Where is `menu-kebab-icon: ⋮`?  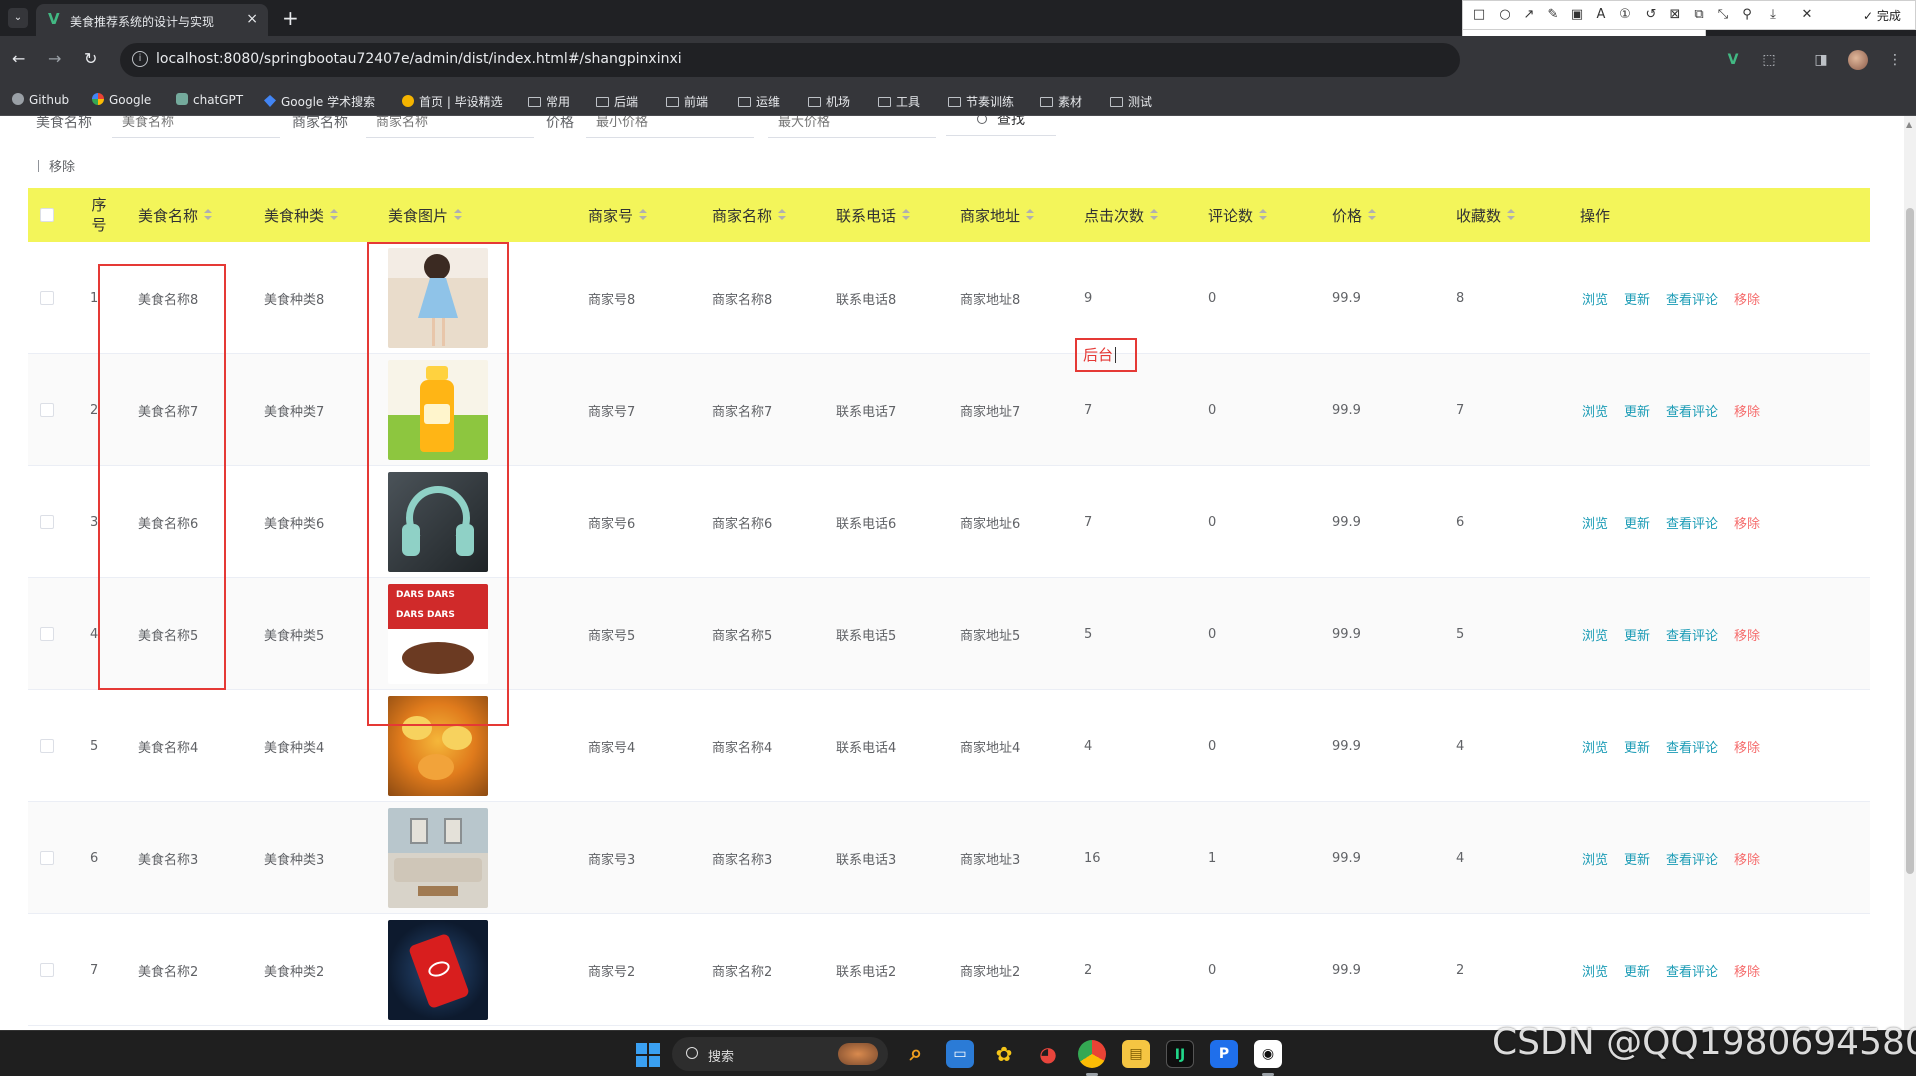
menu-kebab-icon: ⋮ is located at coordinates (1895, 60).